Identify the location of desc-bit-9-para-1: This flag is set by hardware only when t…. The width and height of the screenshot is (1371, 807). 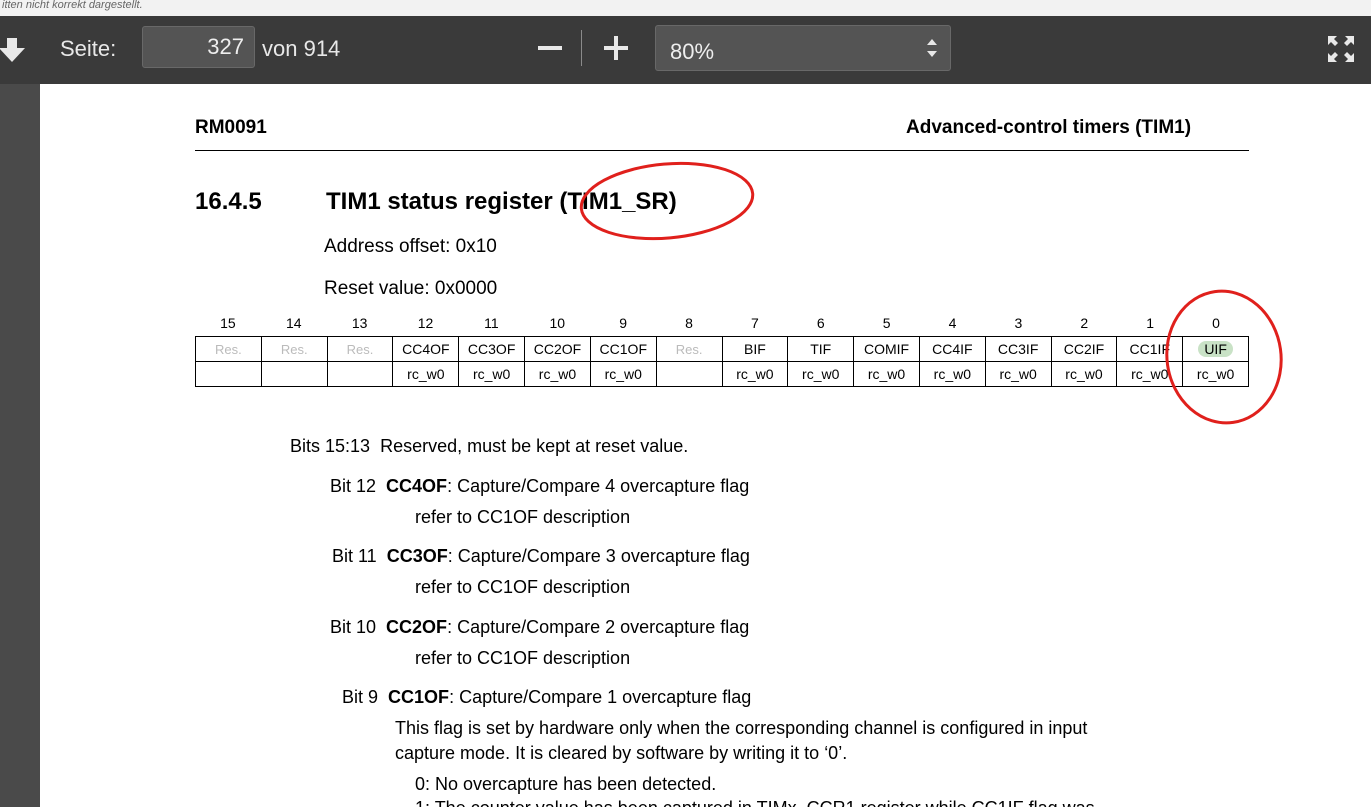
(741, 728).